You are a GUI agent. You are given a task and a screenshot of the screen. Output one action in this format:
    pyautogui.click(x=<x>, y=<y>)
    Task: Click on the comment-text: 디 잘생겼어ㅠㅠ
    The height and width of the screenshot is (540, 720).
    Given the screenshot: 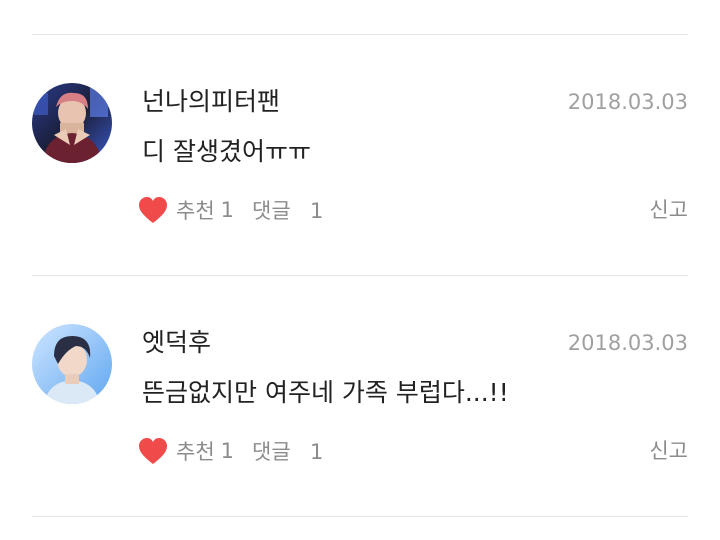 What is the action you would take?
    pyautogui.click(x=226, y=151)
    